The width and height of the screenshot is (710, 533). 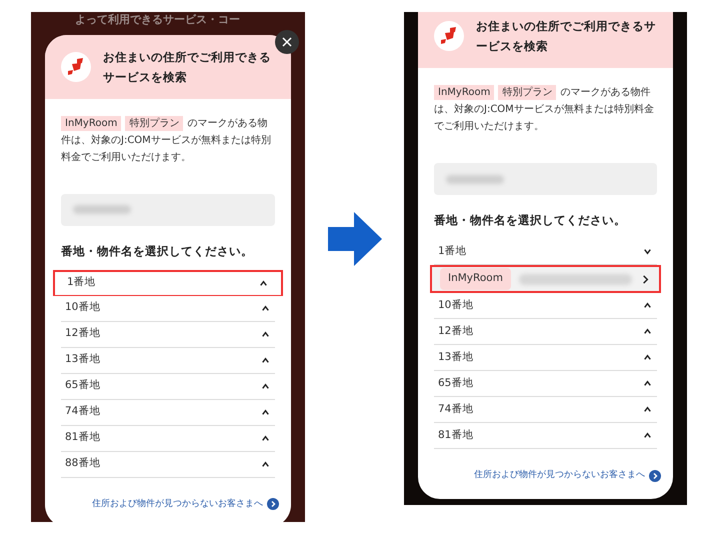 I want to click on row-label: 88番地, so click(x=82, y=464).